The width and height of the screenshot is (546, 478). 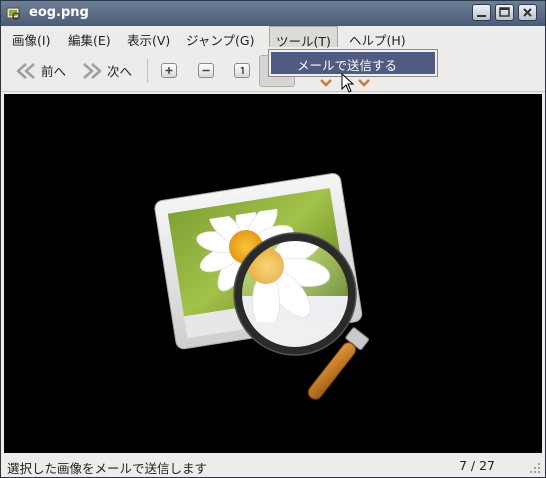 What do you see at coordinates (31, 39) in the screenshot?
I see `menu-image: 画像(I)` at bounding box center [31, 39].